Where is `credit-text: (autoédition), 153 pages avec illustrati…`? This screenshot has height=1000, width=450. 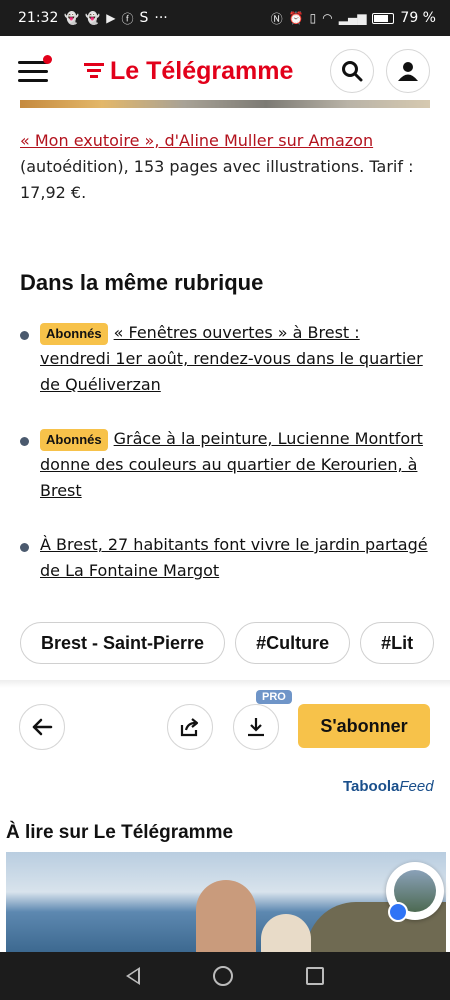 credit-text: (autoédition), 153 pages avec illustrati… is located at coordinates (217, 179).